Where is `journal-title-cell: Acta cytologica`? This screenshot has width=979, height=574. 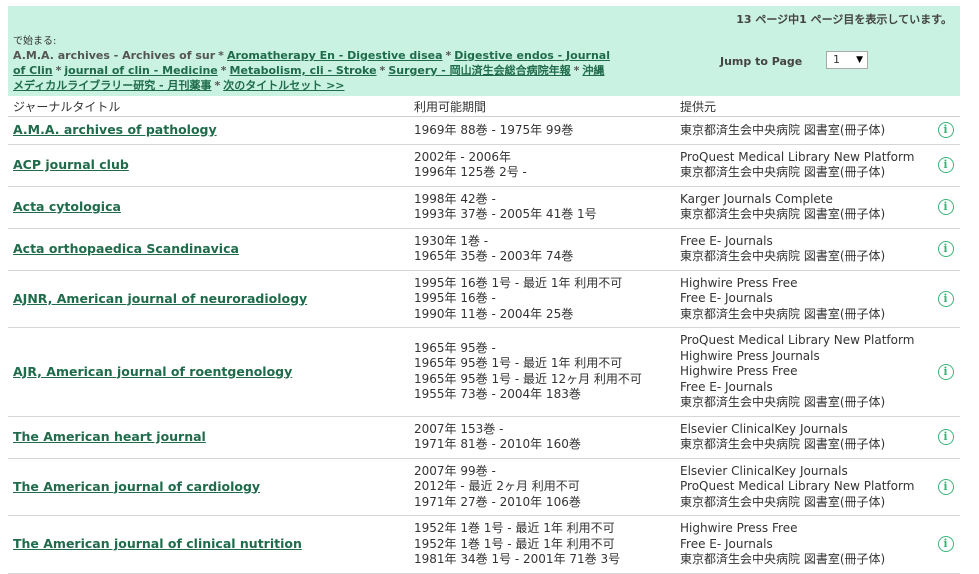 journal-title-cell: Acta cytologica is located at coordinates (208, 207).